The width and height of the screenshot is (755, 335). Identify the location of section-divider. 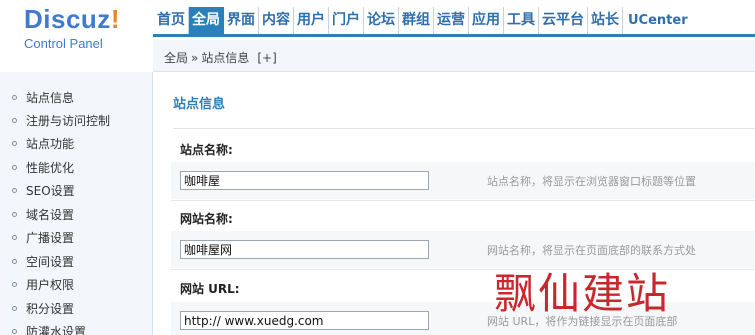
(464, 128).